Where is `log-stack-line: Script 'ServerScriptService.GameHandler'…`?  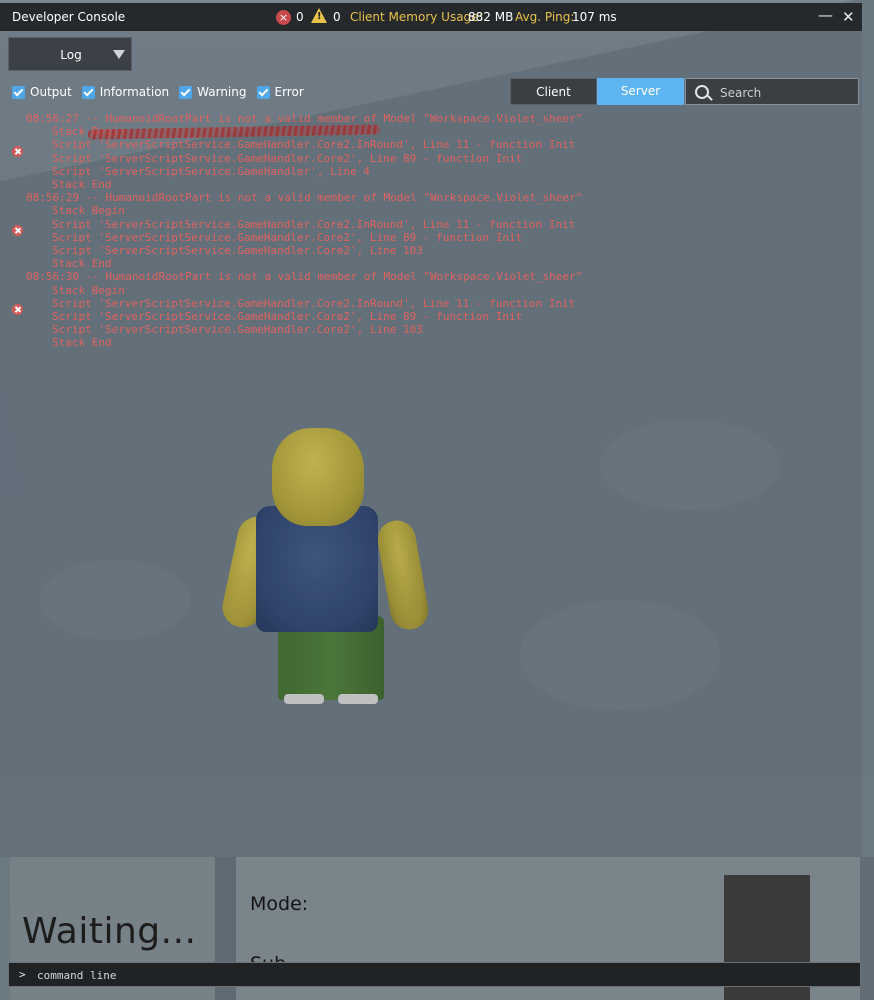
log-stack-line: Script 'ServerScriptService.GameHandler'… is located at coordinates (211, 171).